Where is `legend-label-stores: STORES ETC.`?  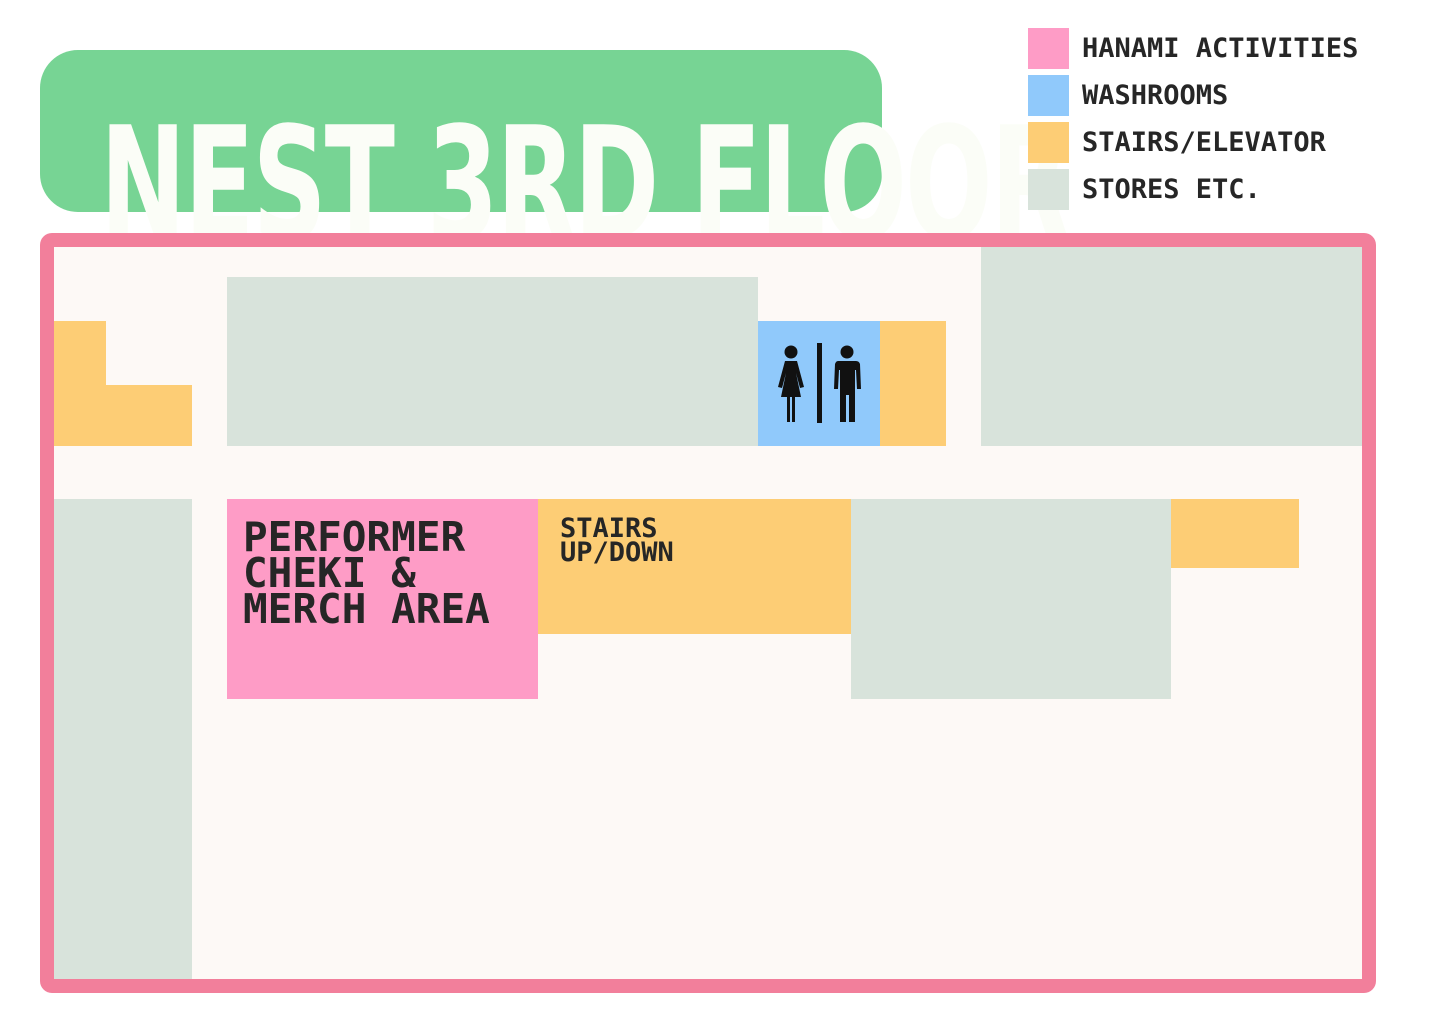 legend-label-stores: STORES ETC. is located at coordinates (1171, 189).